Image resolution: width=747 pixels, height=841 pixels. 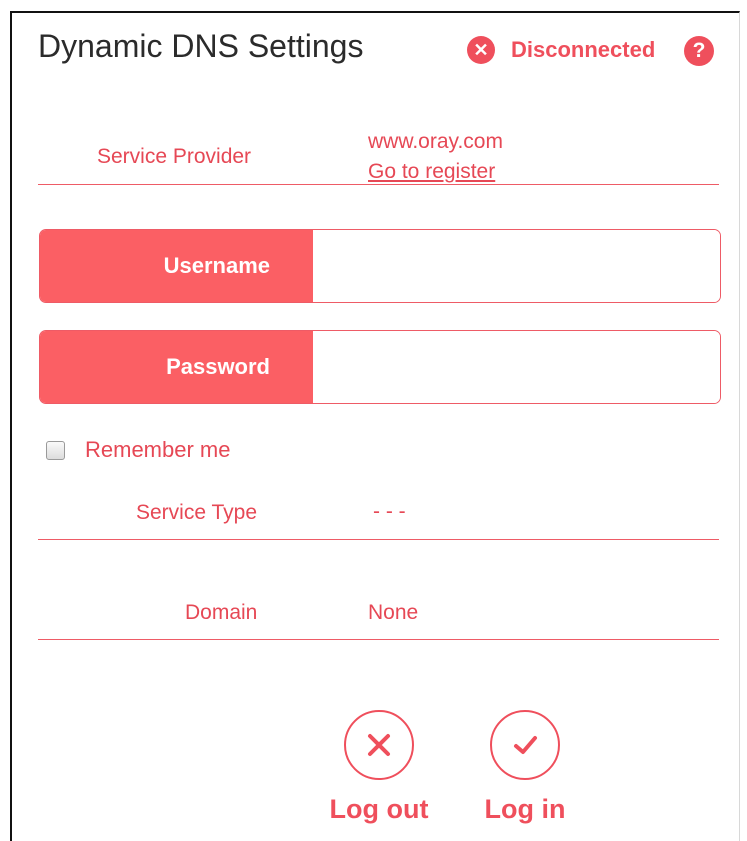 What do you see at coordinates (516, 367) in the screenshot?
I see `password-input` at bounding box center [516, 367].